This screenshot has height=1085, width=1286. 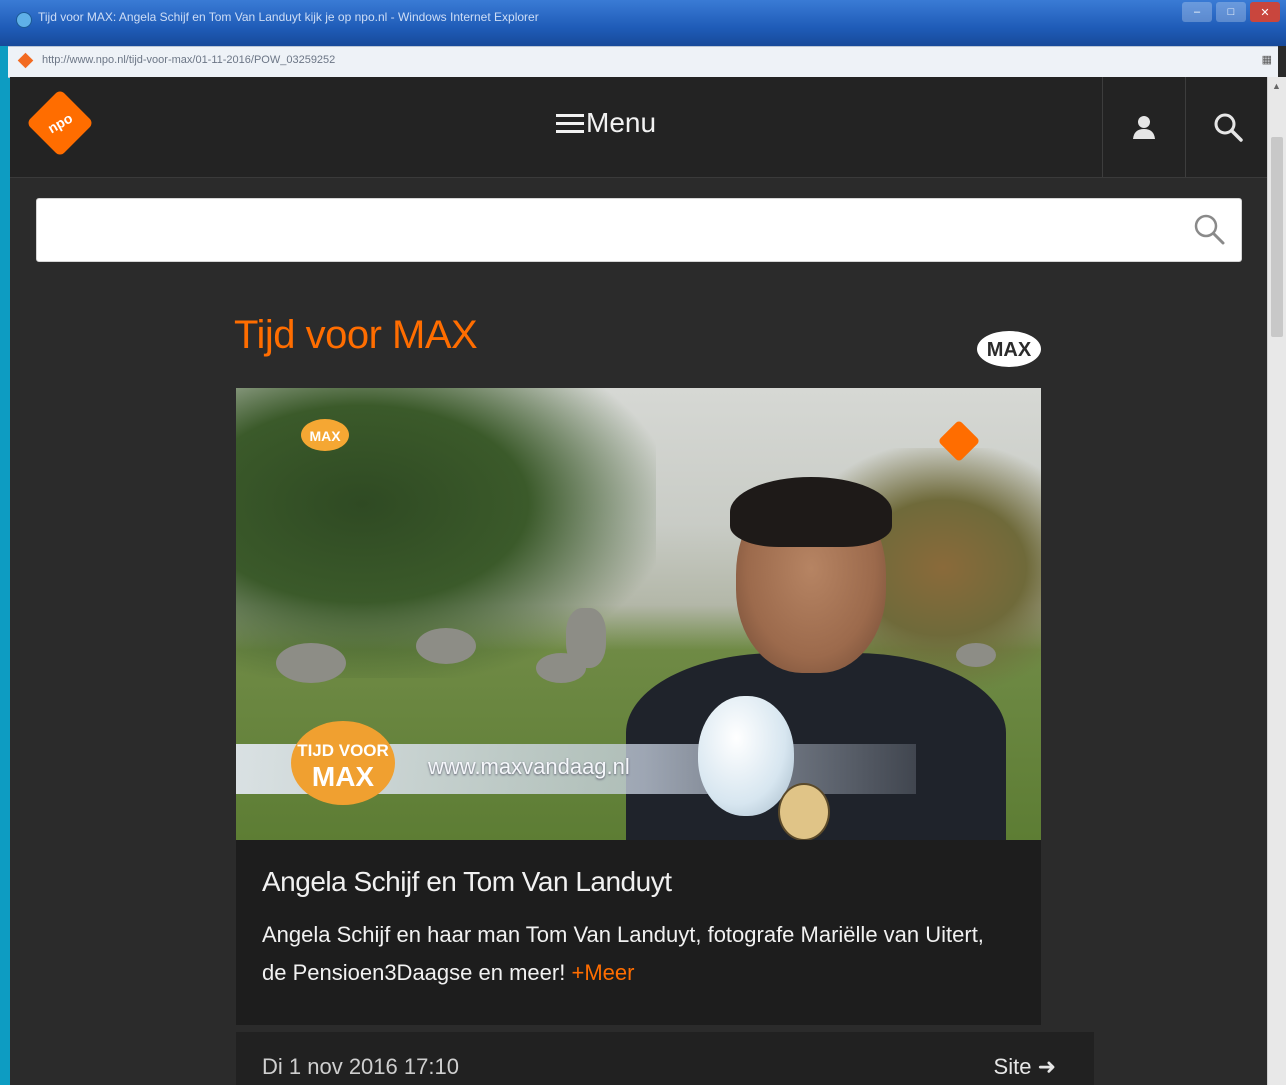 I want to click on microphone, so click(x=746, y=756).